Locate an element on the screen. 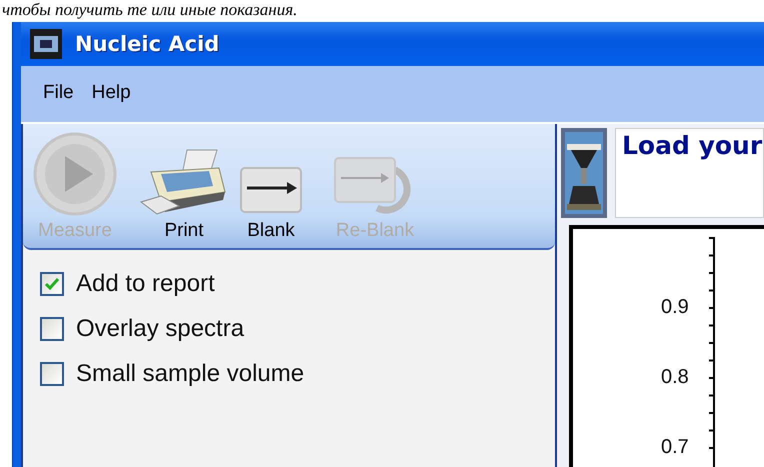 The width and height of the screenshot is (764, 467). arrow-card-icon is located at coordinates (271, 191).